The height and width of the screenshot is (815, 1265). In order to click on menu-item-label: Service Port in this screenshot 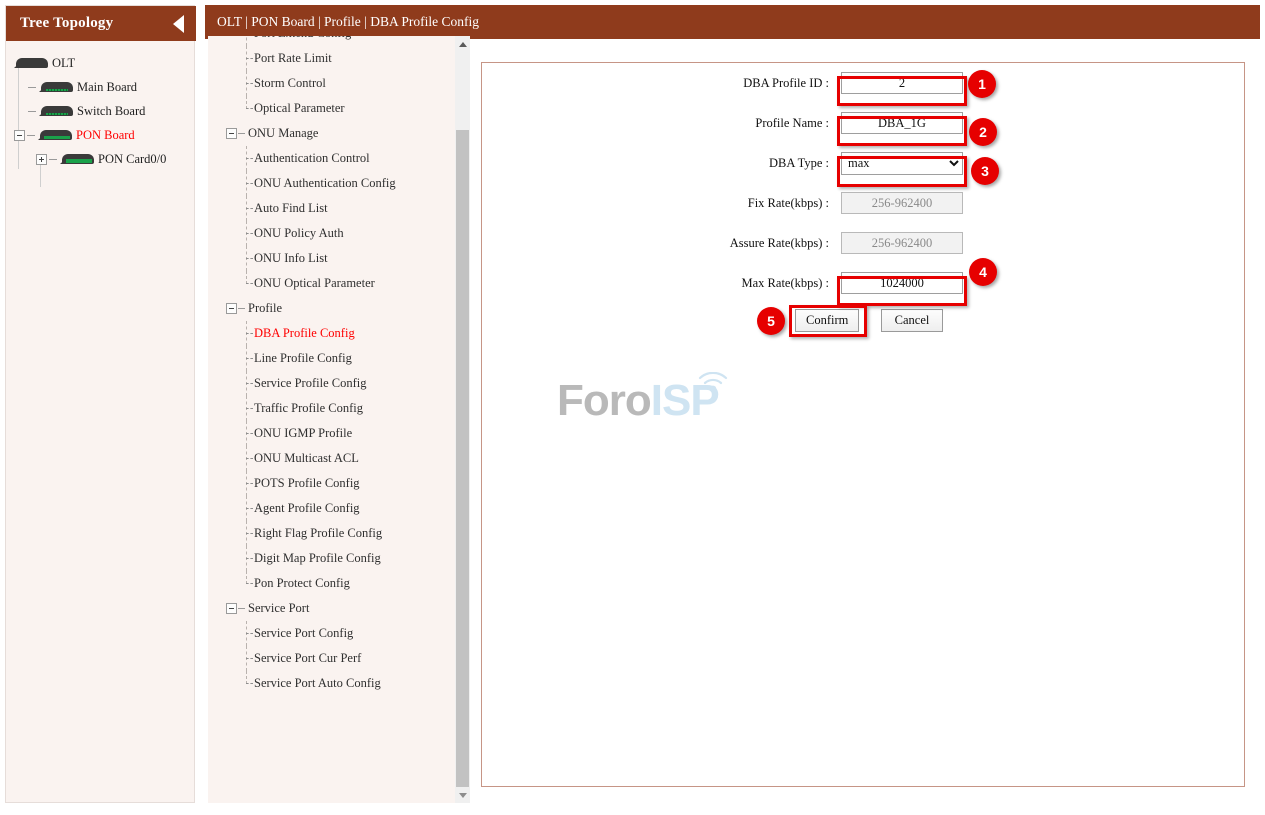, I will do `click(279, 608)`.